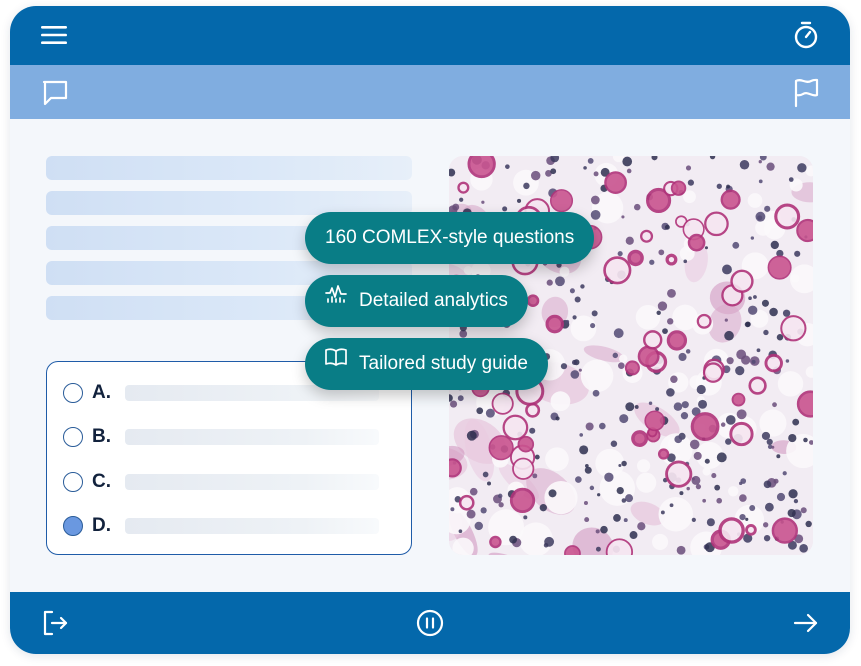 The height and width of the screenshot is (666, 861). I want to click on analytics-chart-icon, so click(336, 299).